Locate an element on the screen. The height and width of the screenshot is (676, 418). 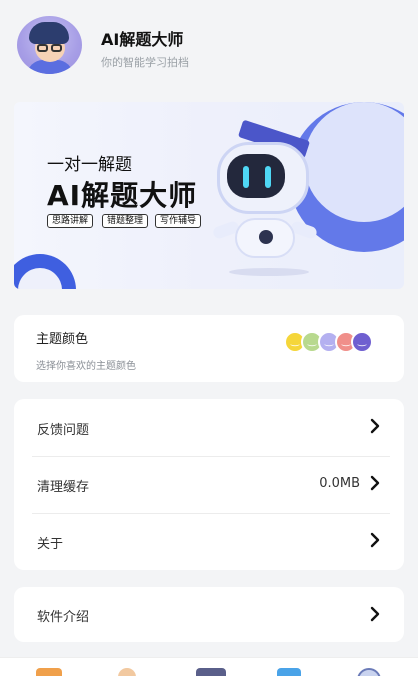
theme-subtitle: 选择你喜欢的主题颜色 is located at coordinates (86, 366).